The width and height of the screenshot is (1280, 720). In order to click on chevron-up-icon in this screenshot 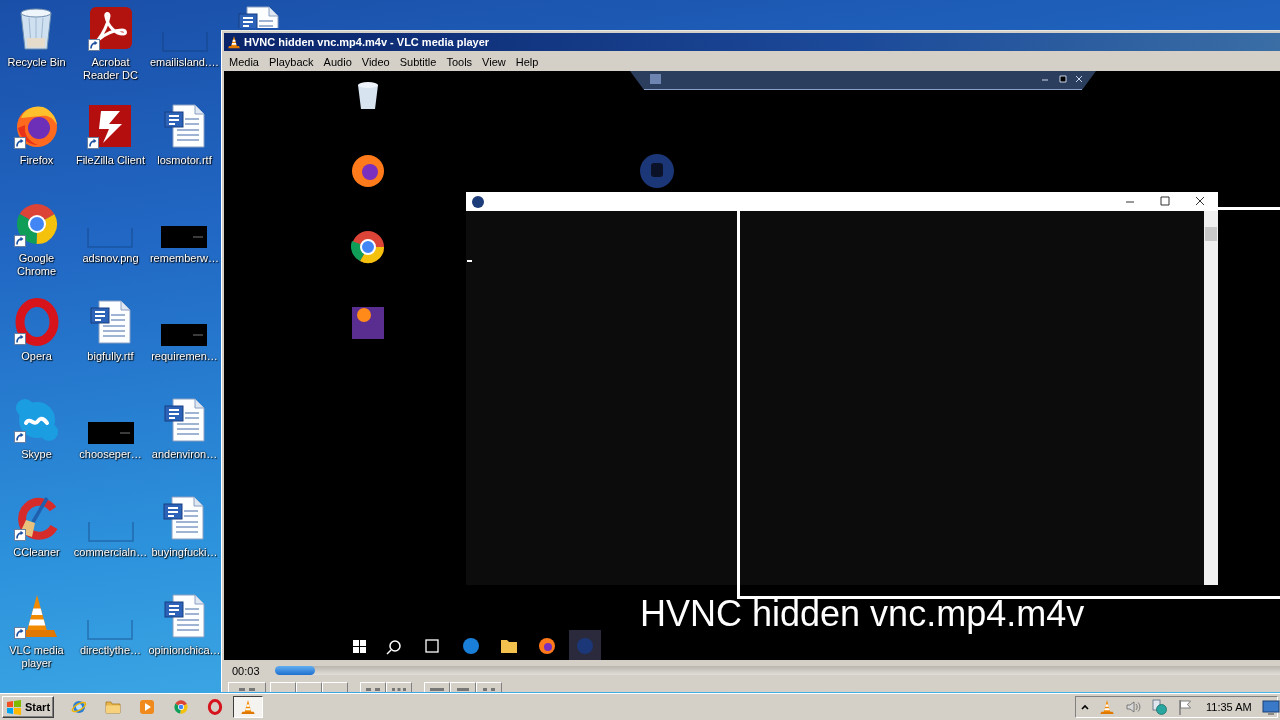, I will do `click(1085, 707)`.